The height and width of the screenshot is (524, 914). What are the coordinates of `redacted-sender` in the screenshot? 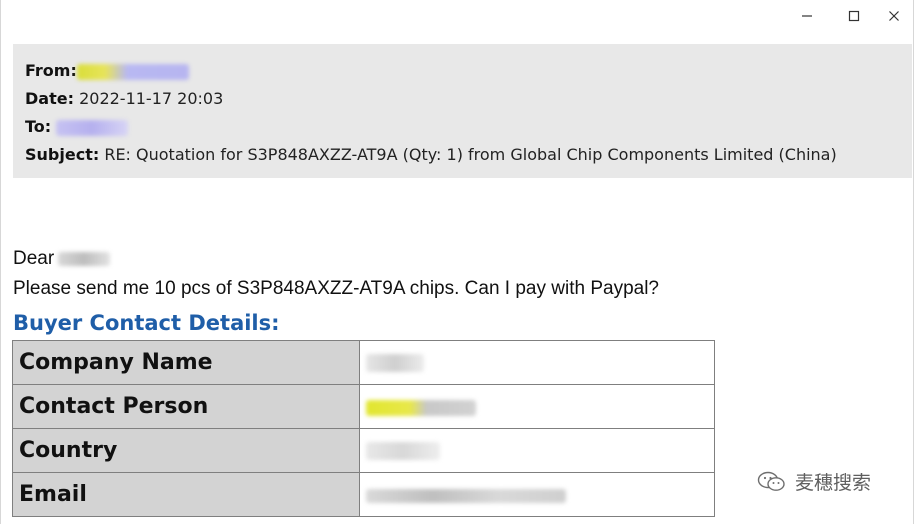 It's located at (132, 71).